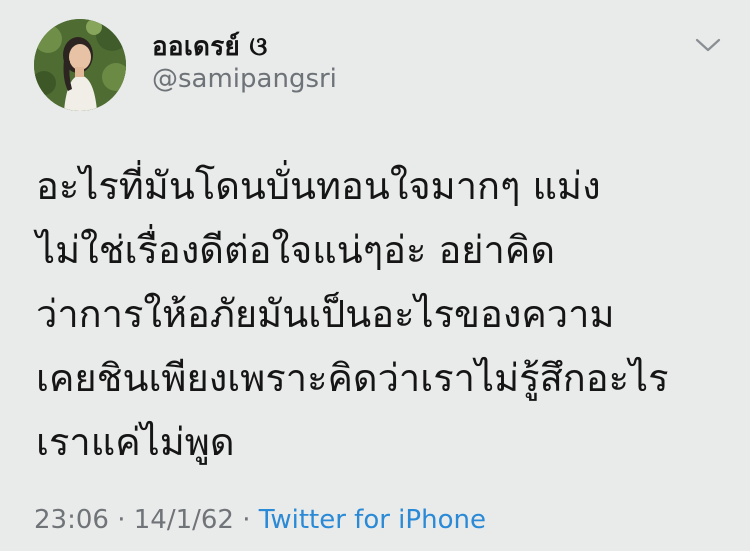  I want to click on avatar, so click(80, 65).